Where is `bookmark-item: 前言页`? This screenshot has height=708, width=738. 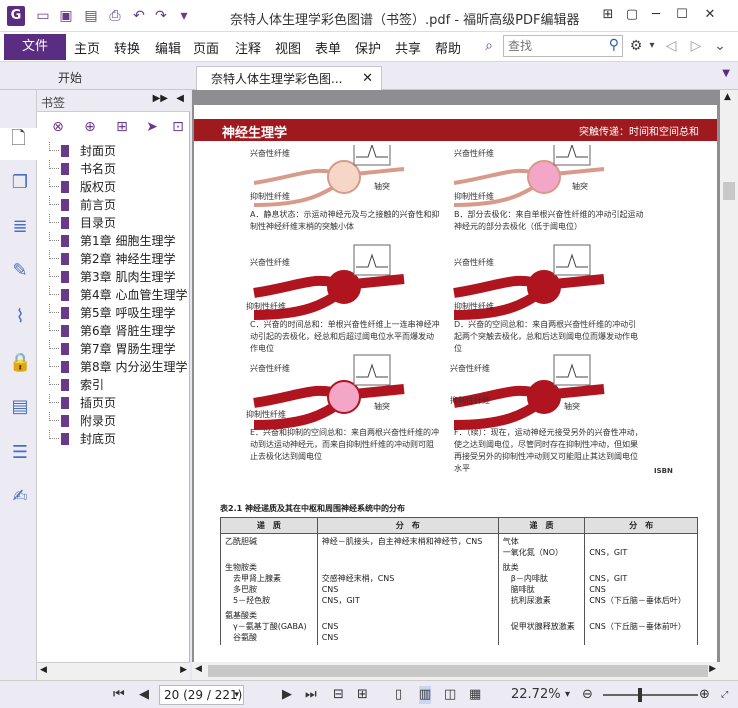 bookmark-item: 前言页 is located at coordinates (113, 205).